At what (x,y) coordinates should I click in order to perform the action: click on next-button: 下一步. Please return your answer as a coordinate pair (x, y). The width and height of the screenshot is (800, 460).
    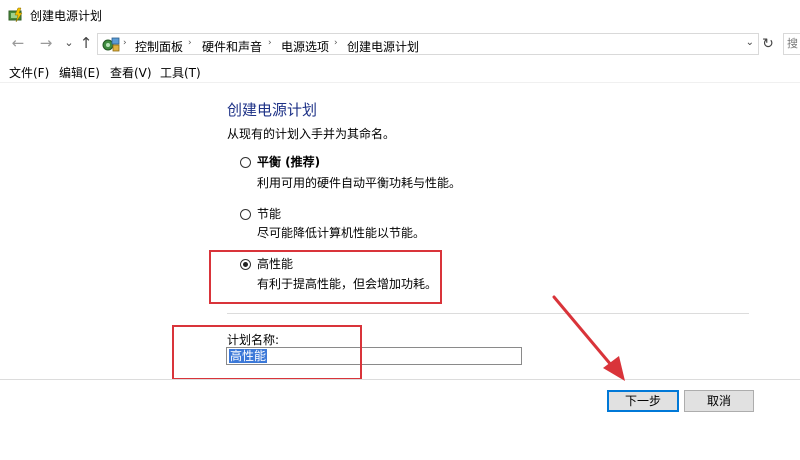
    Looking at the image, I should click on (643, 401).